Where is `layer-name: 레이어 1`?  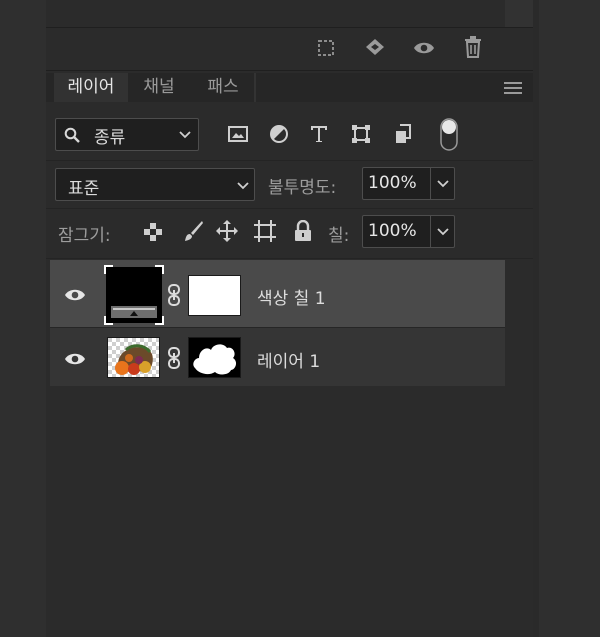
layer-name: 레이어 1 is located at coordinates (288, 359).